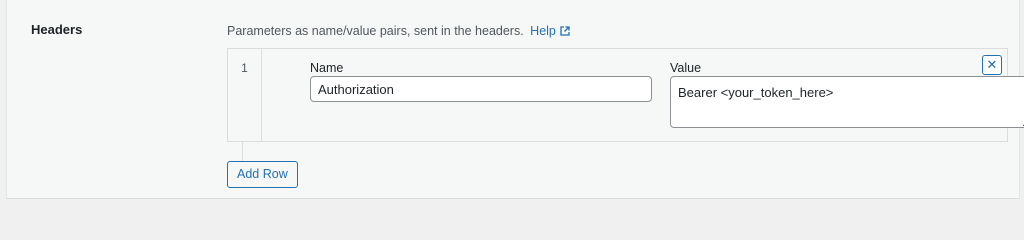 The image size is (1024, 240). Describe the element at coordinates (245, 95) in the screenshot. I see `row-drag-handle: 1` at that location.